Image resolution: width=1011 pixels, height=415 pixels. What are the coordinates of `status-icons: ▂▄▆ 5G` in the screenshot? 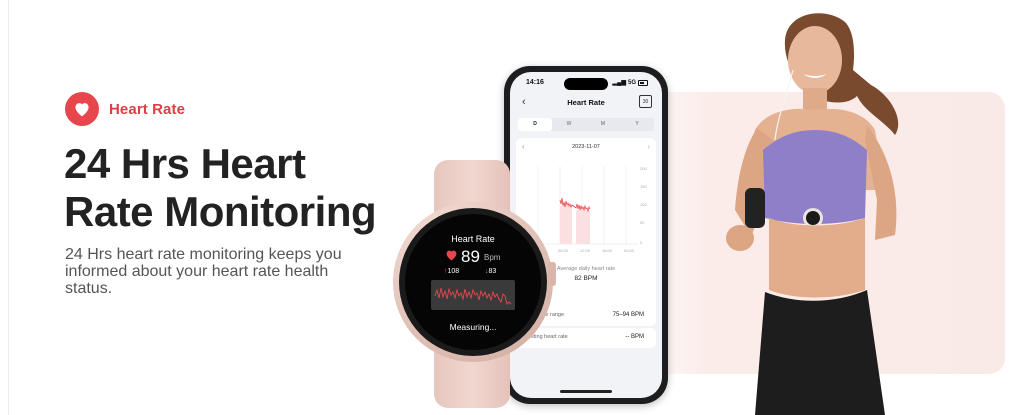 It's located at (630, 82).